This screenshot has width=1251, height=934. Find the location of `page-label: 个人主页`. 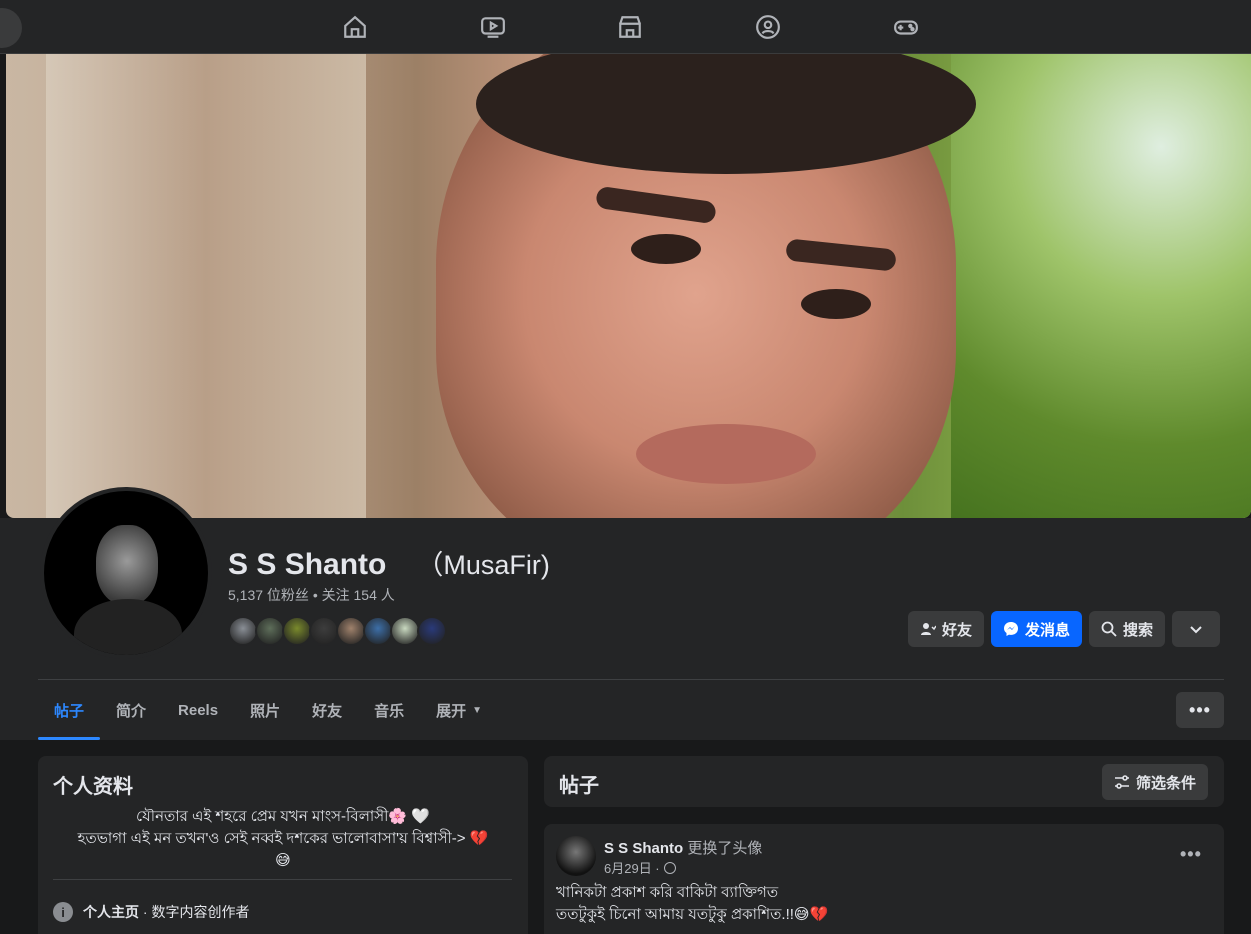

page-label: 个人主页 is located at coordinates (111, 912).